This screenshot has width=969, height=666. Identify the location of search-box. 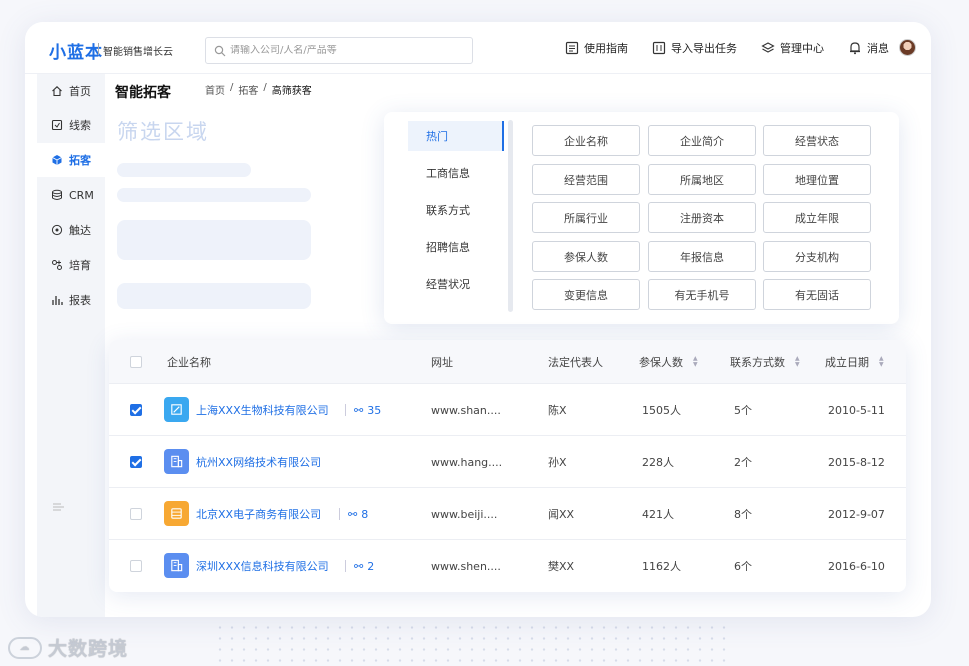
(339, 50).